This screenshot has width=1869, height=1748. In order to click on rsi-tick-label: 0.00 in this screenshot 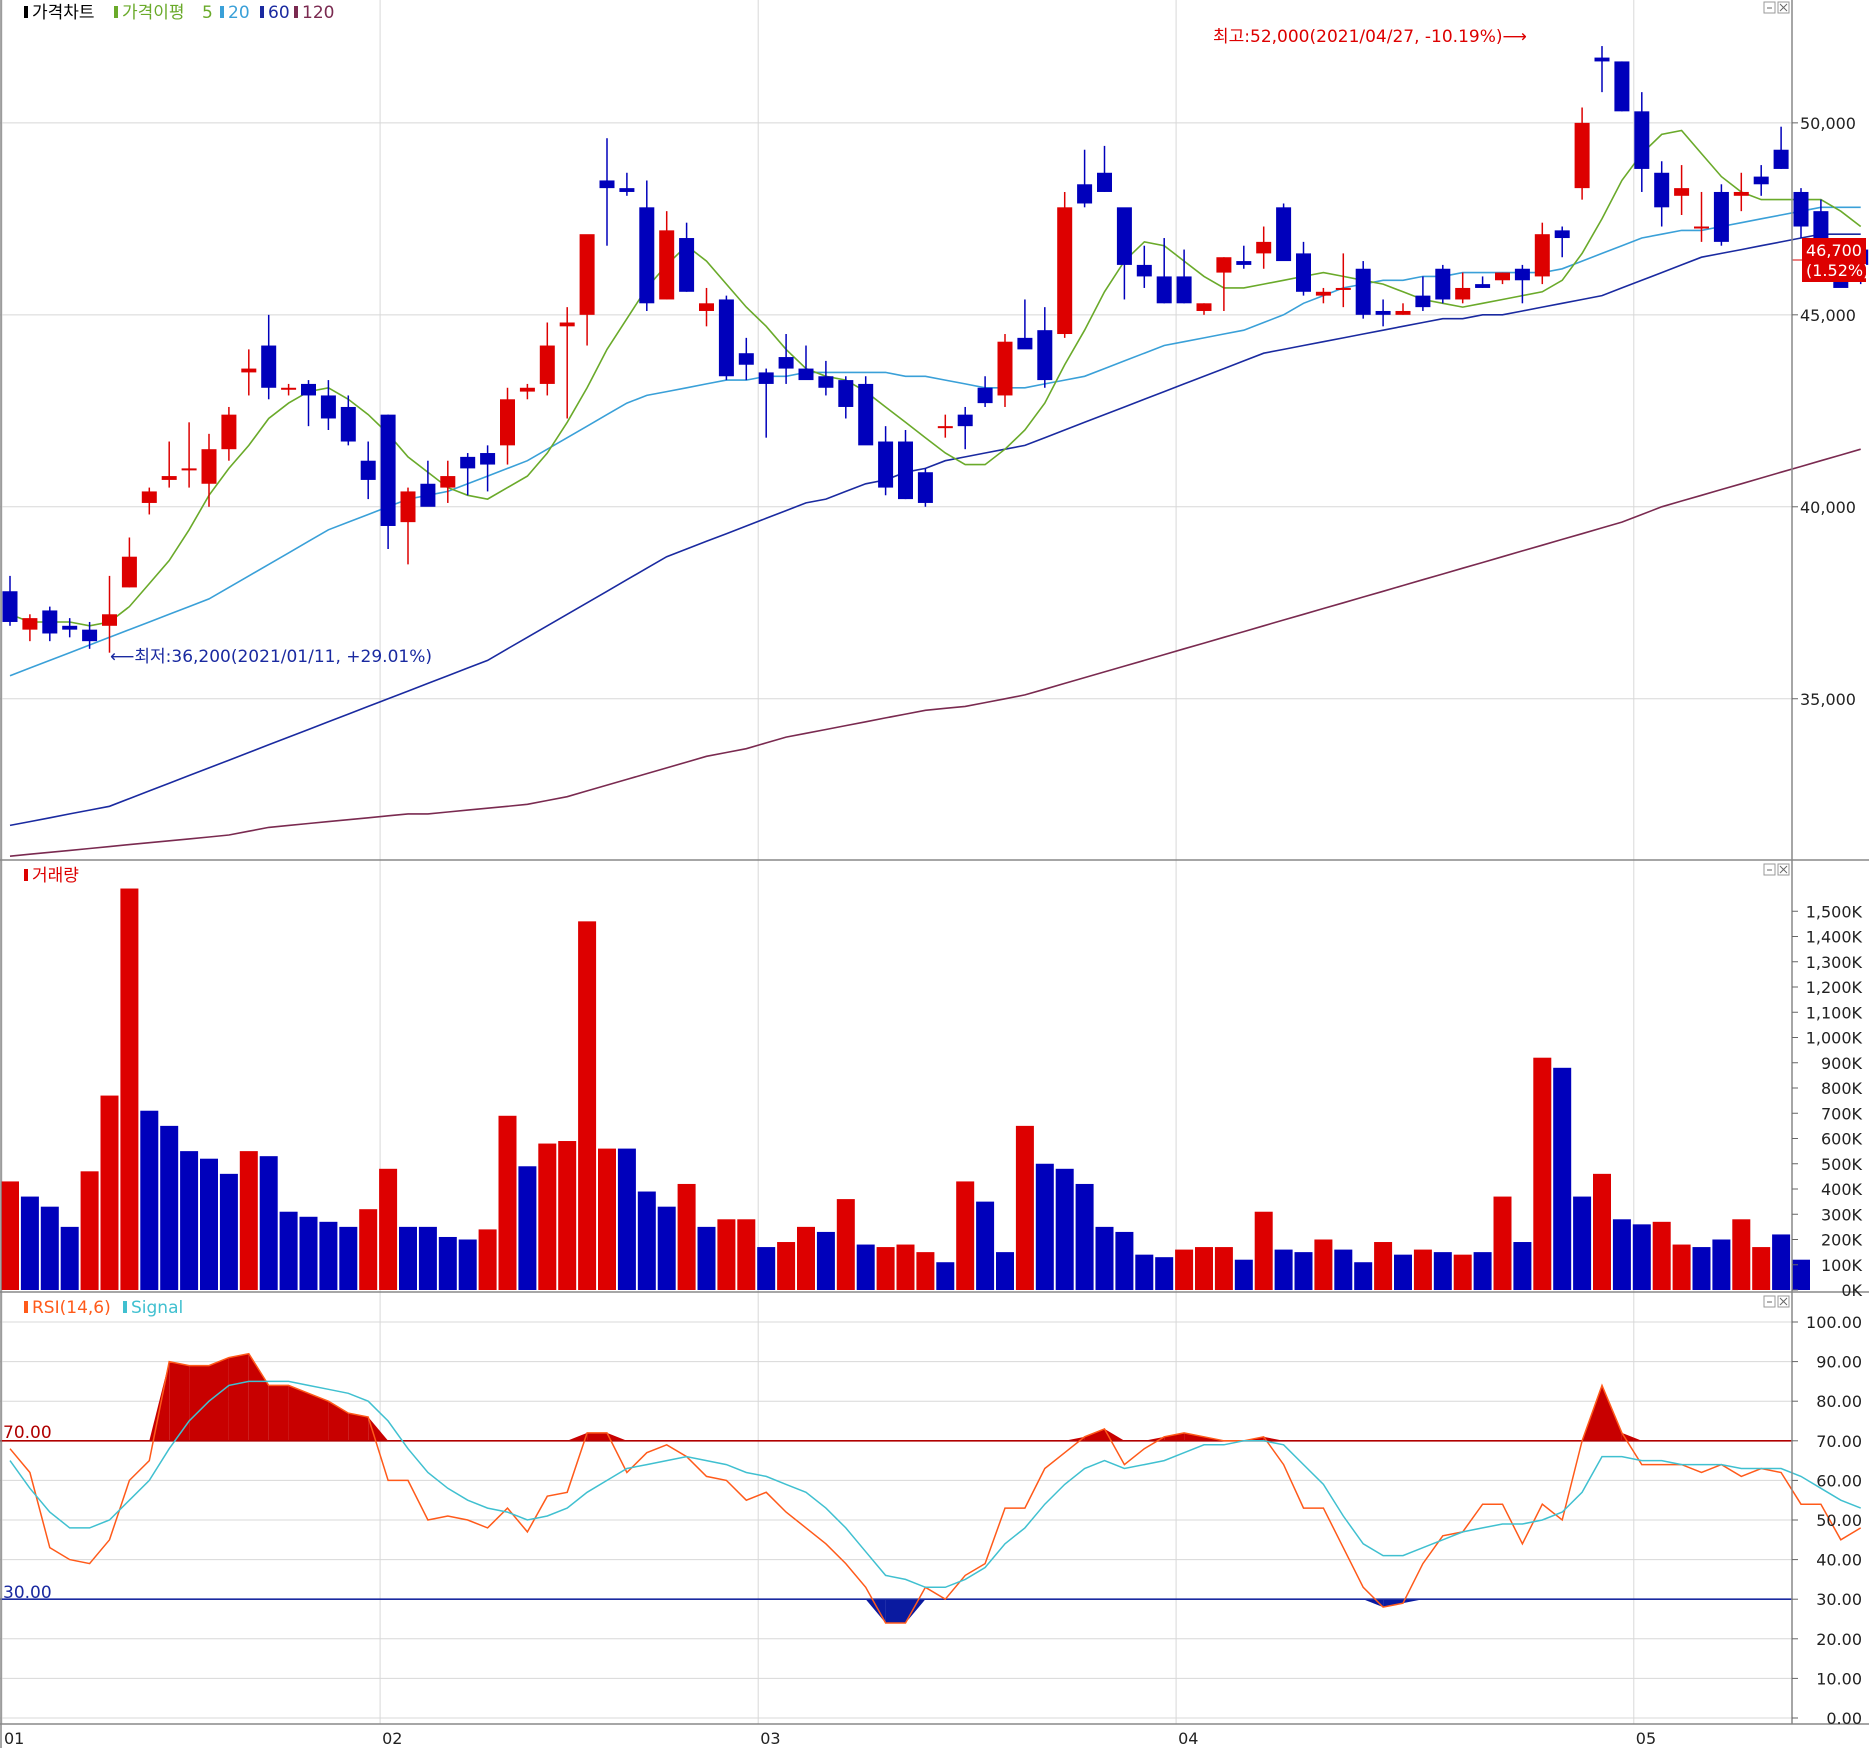, I will do `click(1844, 1718)`.